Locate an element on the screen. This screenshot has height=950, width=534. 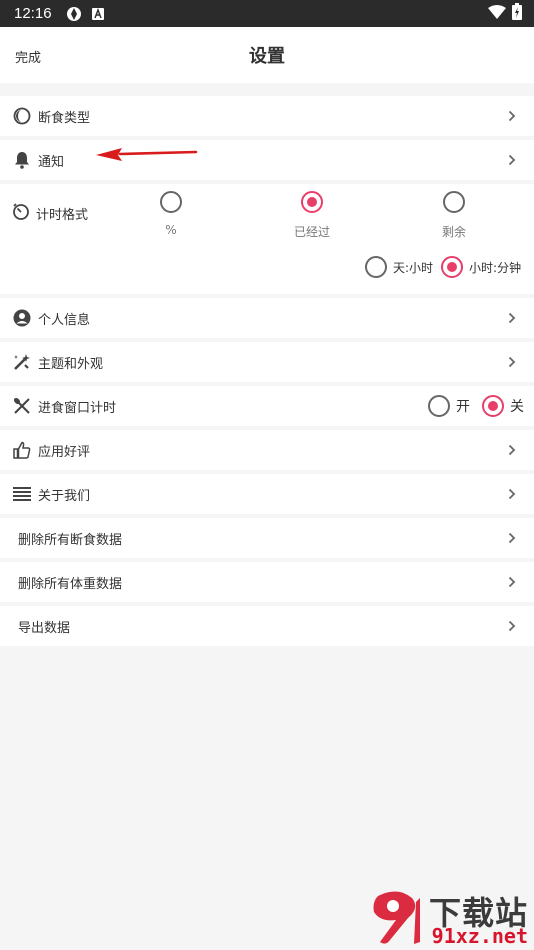
radio-off is located at coordinates (493, 406).